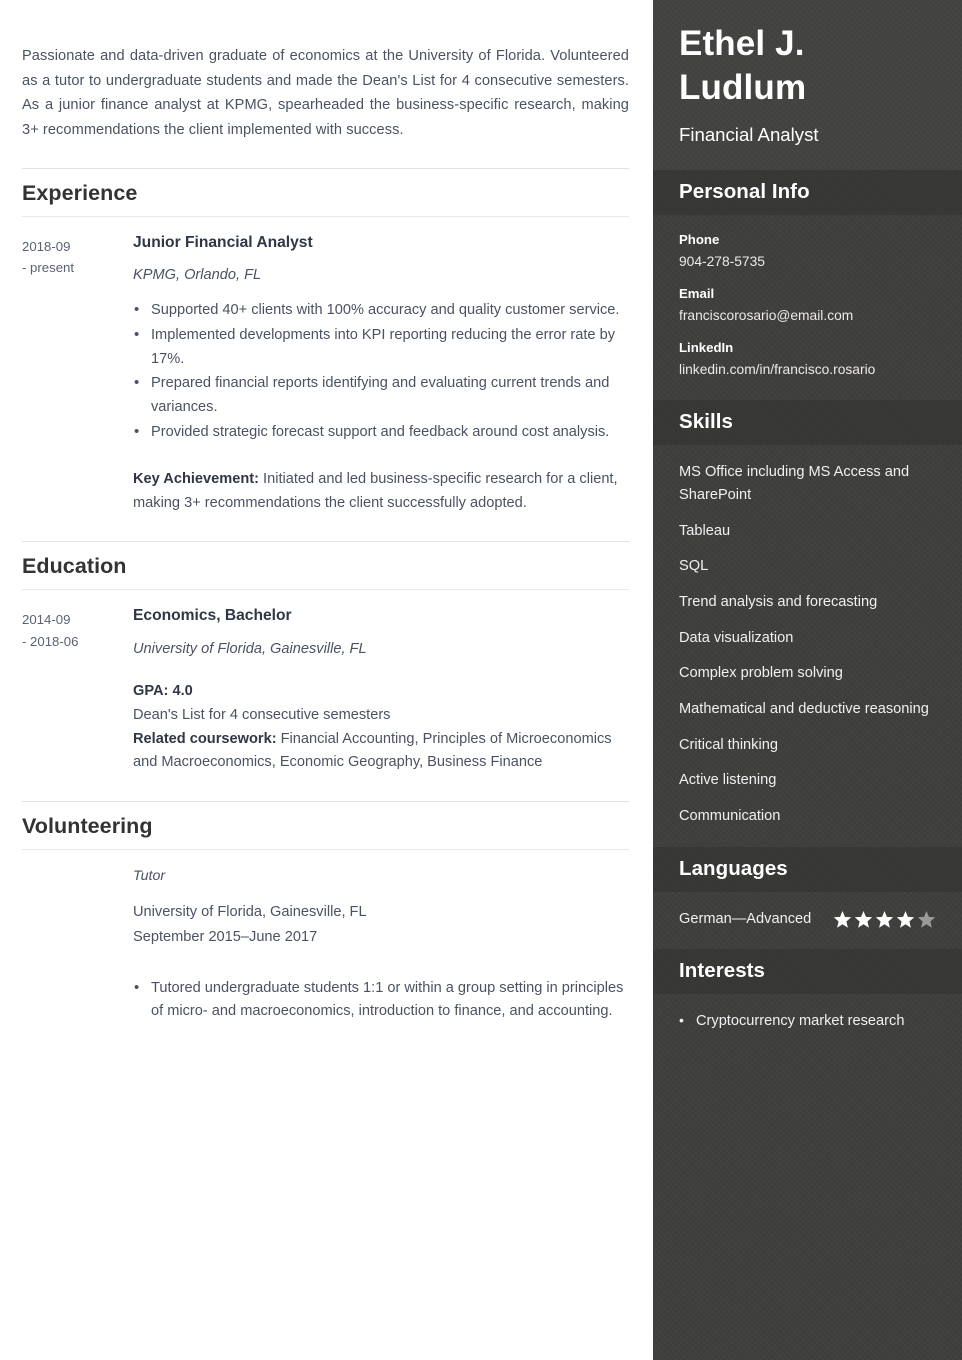 This screenshot has width=962, height=1360. What do you see at coordinates (807, 85) in the screenshot?
I see `sidebar-header: Ethel J. Ludlum Financial Analyst` at bounding box center [807, 85].